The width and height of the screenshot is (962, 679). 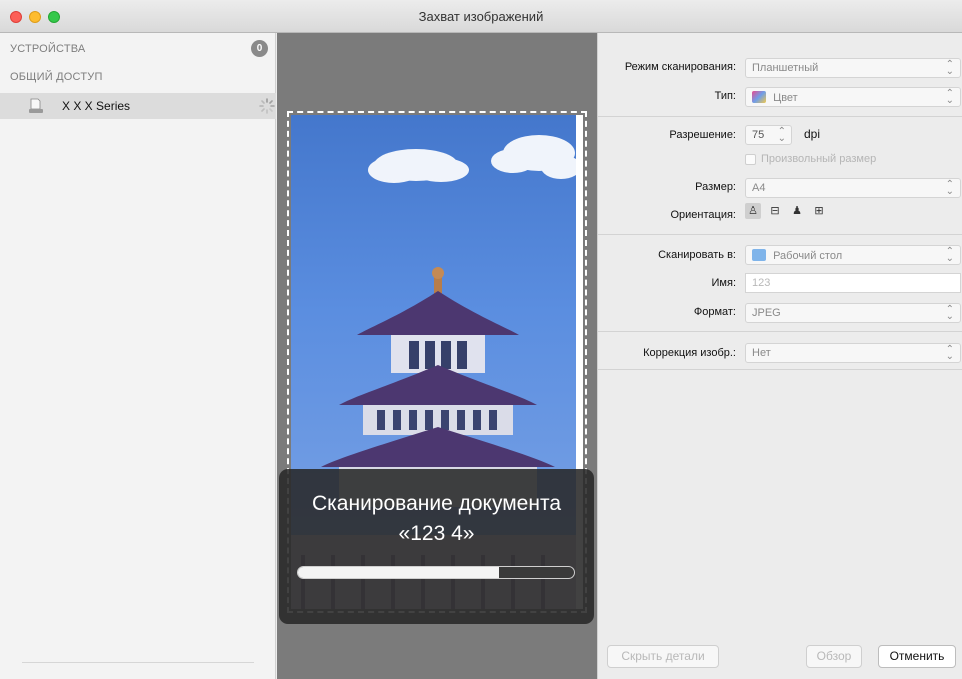 What do you see at coordinates (759, 188) in the screenshot?
I see `size-value: A4` at bounding box center [759, 188].